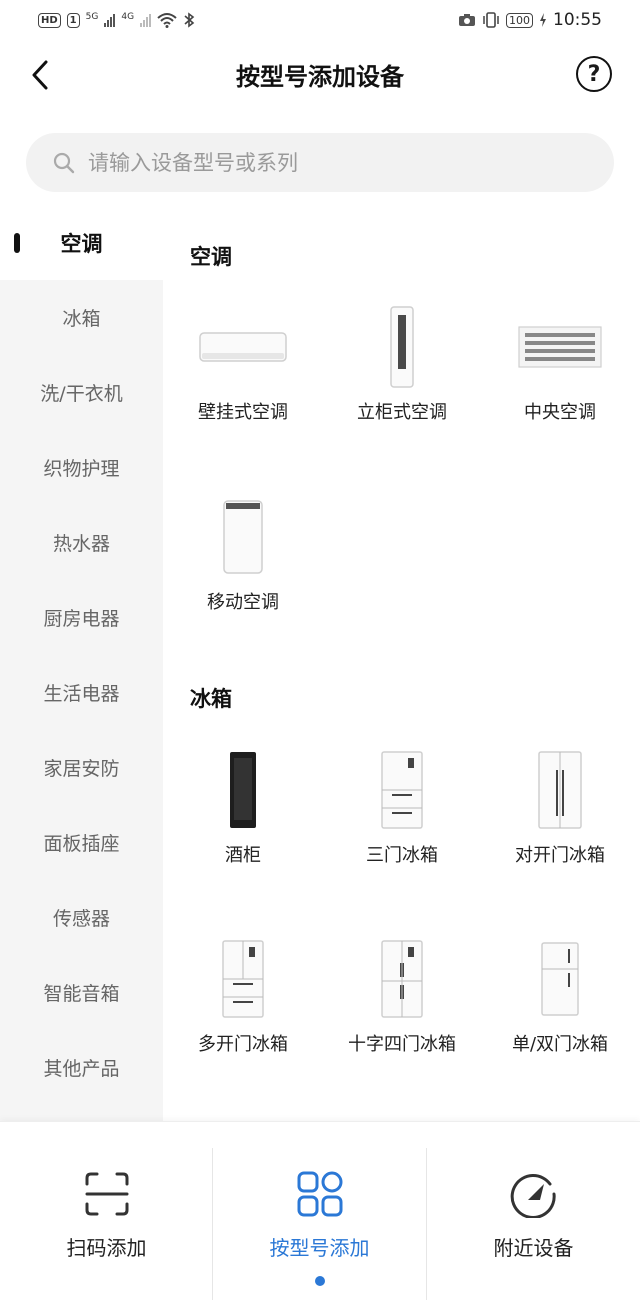 Image resolution: width=640 pixels, height=1306 pixels. I want to click on scan-icon, so click(106, 1194).